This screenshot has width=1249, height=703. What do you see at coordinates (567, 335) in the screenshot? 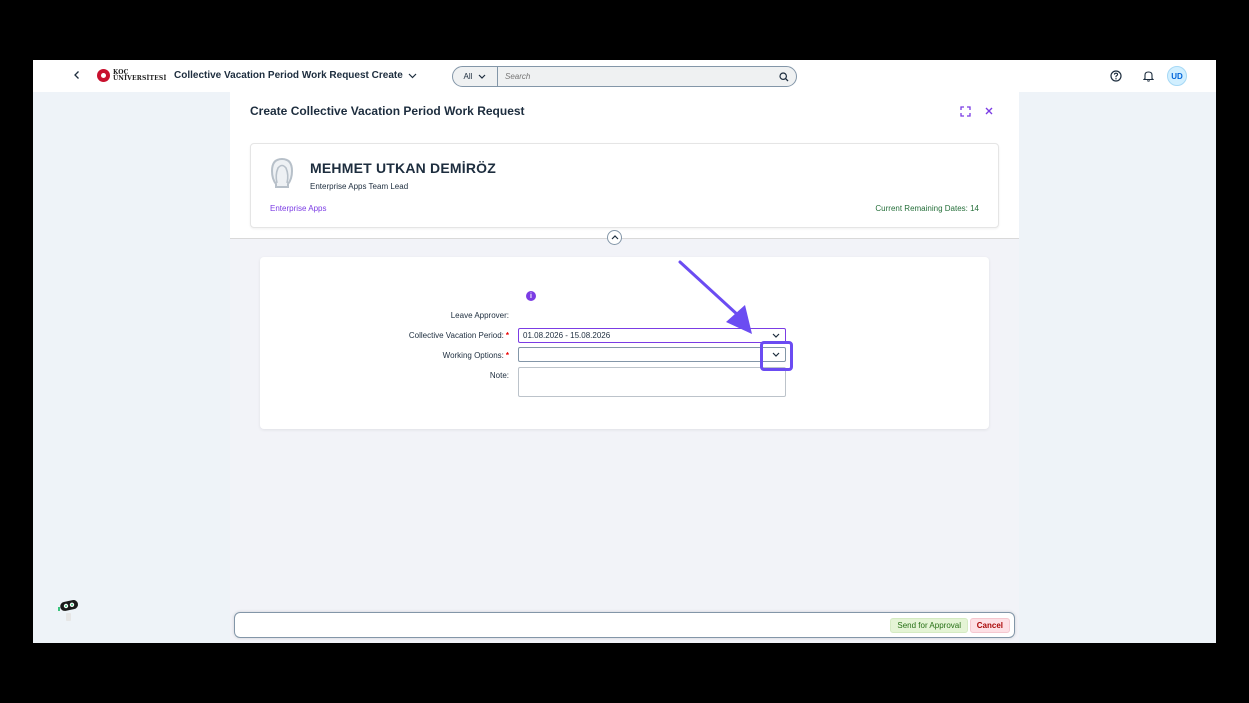
I see `period-value: 01.08.2026 - 15.08.2026` at bounding box center [567, 335].